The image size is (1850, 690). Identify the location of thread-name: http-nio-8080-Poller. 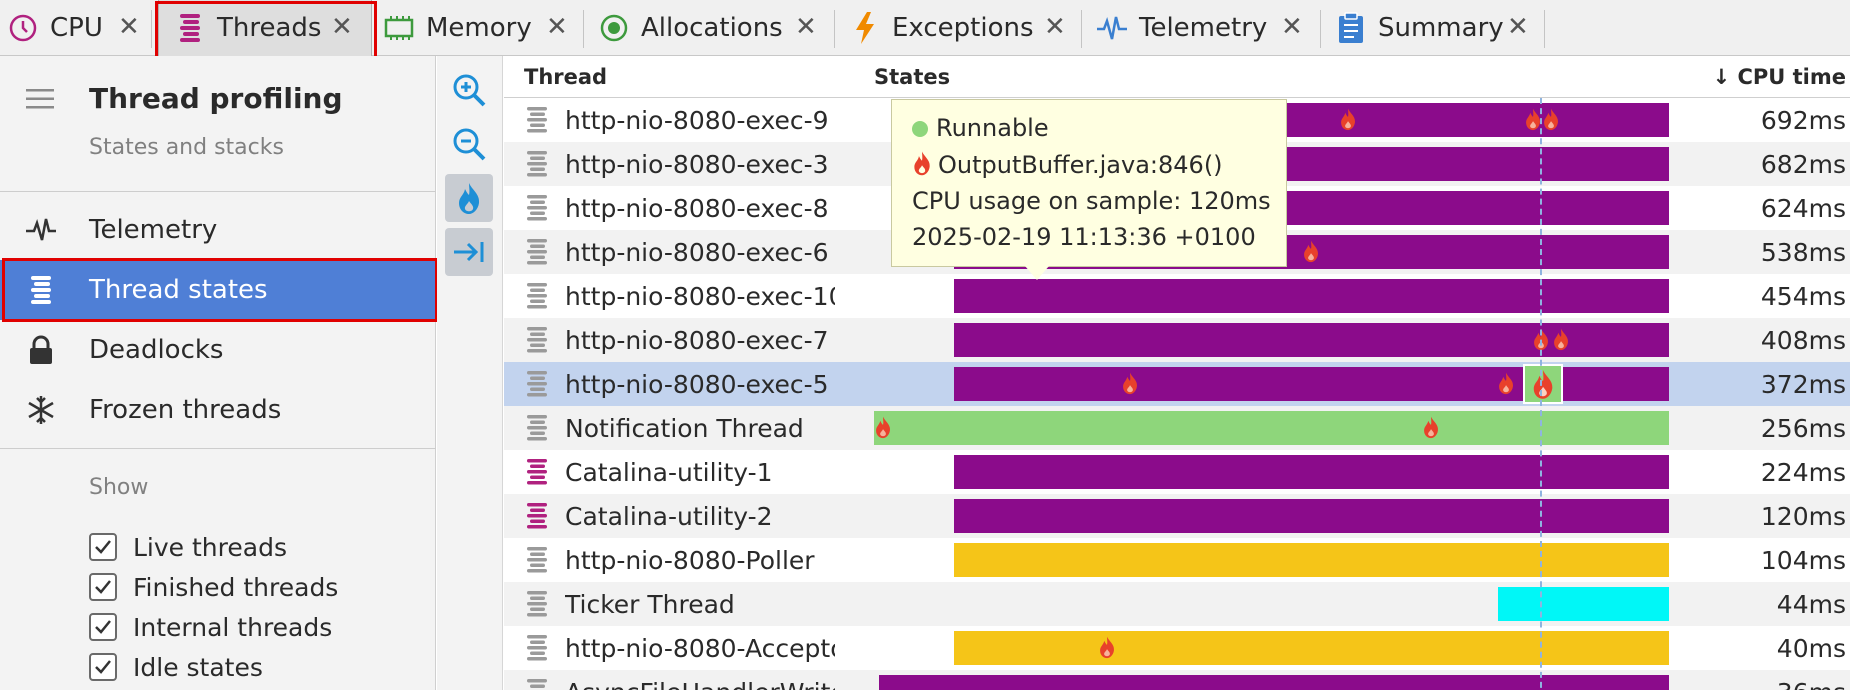
(690, 560).